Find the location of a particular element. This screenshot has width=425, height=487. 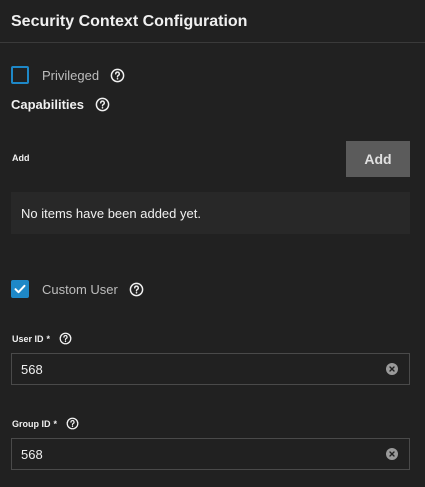

custom-user-label: Custom User is located at coordinates (80, 289).